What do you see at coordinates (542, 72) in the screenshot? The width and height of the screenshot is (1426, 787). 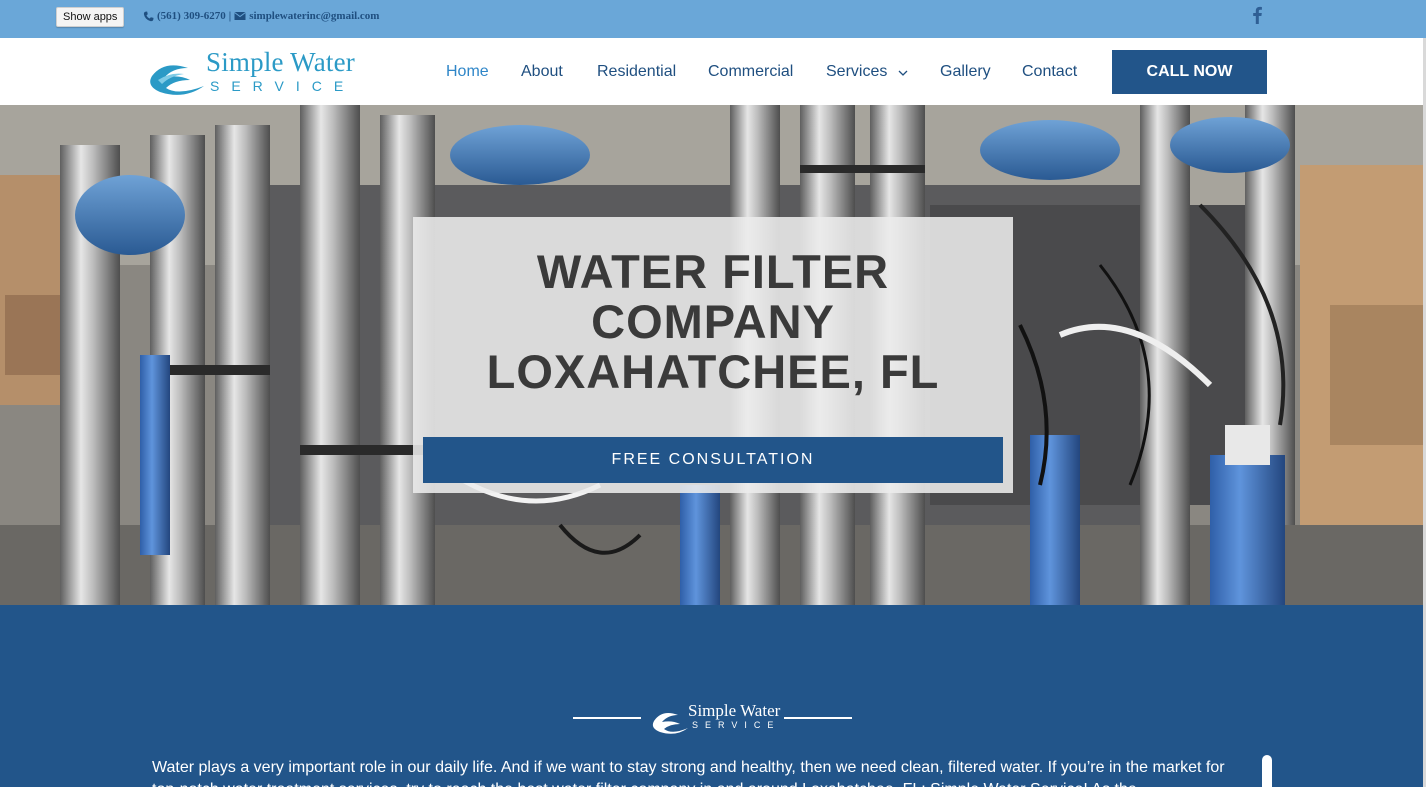 I see `nav-about: About` at bounding box center [542, 72].